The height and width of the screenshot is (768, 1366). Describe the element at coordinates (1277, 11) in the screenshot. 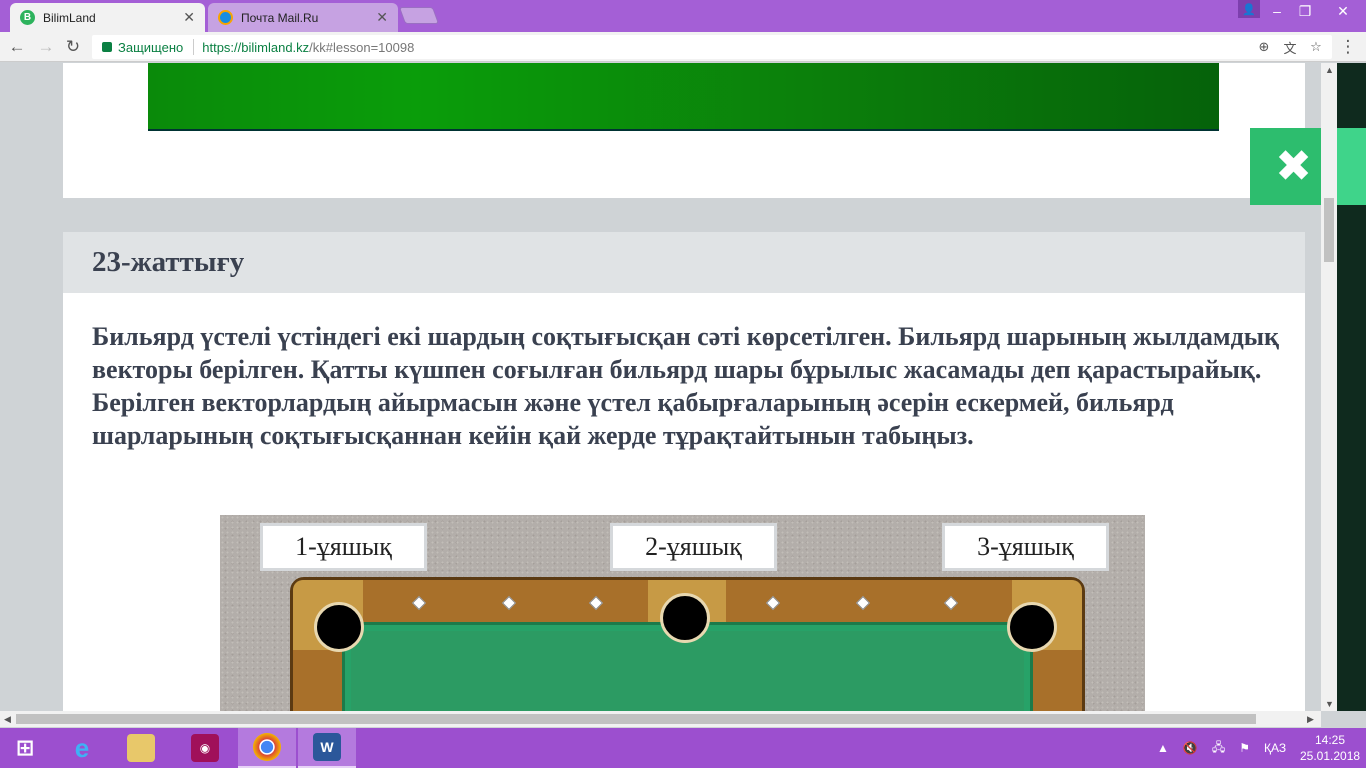

I see `minimize-icon: –` at that location.